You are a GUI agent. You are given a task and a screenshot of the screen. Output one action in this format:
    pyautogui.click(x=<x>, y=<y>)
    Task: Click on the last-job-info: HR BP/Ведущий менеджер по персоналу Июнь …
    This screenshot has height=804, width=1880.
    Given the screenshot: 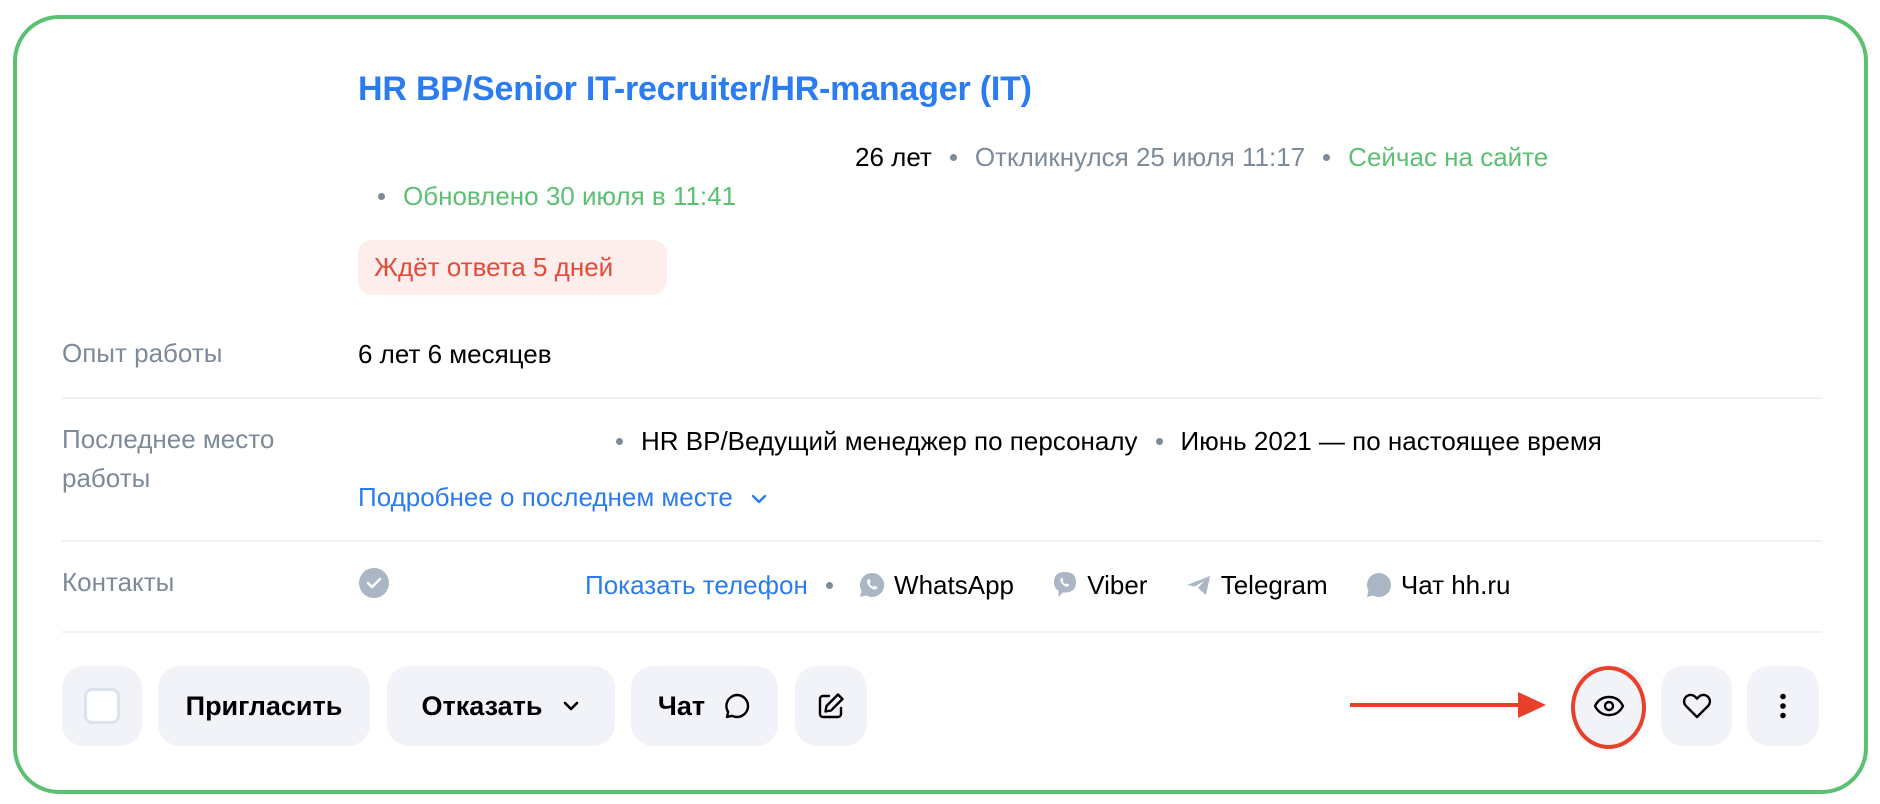 What is the action you would take?
    pyautogui.click(x=1100, y=441)
    